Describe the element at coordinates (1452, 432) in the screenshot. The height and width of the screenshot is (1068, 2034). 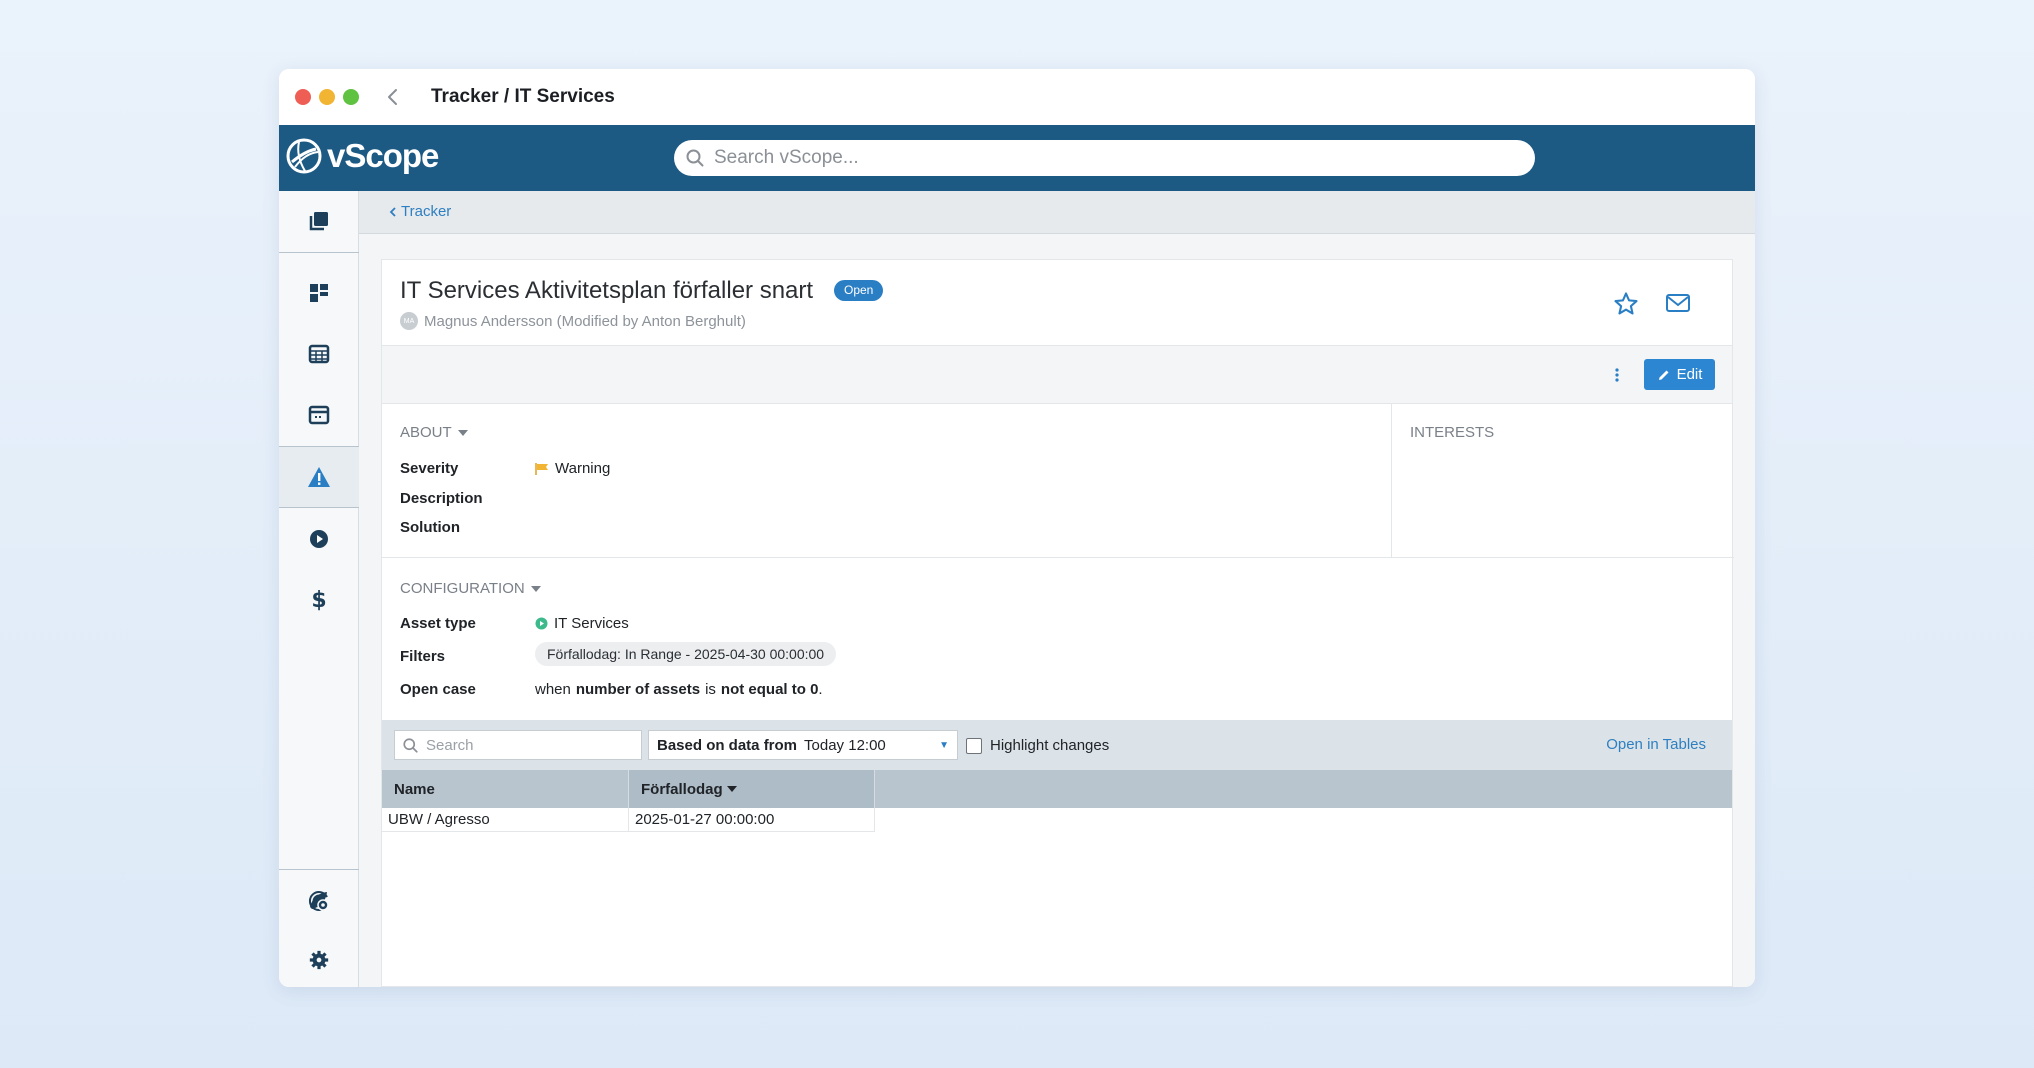
I see `interests-heading: INTERESTS` at that location.